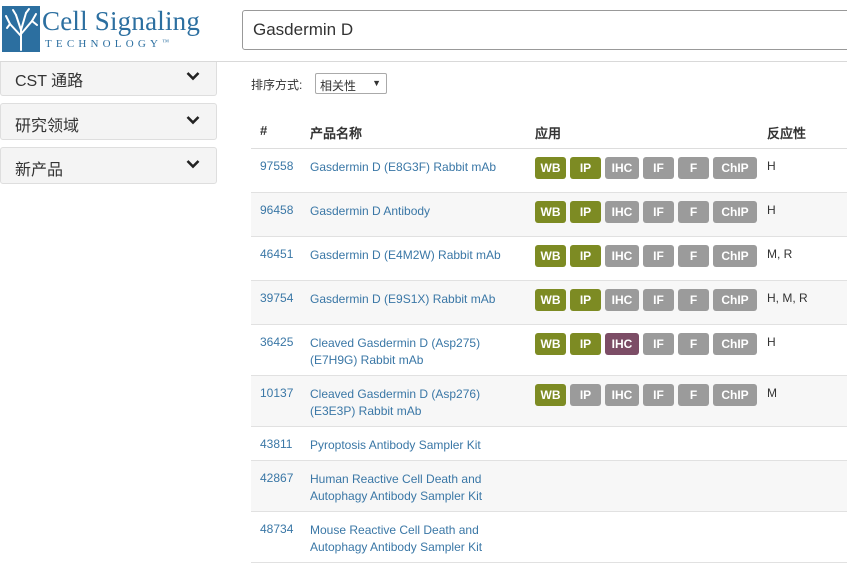 The height and width of the screenshot is (568, 847). I want to click on table-row: 43811 Pyroptosis Antibody Sampler Kit, so click(549, 444).